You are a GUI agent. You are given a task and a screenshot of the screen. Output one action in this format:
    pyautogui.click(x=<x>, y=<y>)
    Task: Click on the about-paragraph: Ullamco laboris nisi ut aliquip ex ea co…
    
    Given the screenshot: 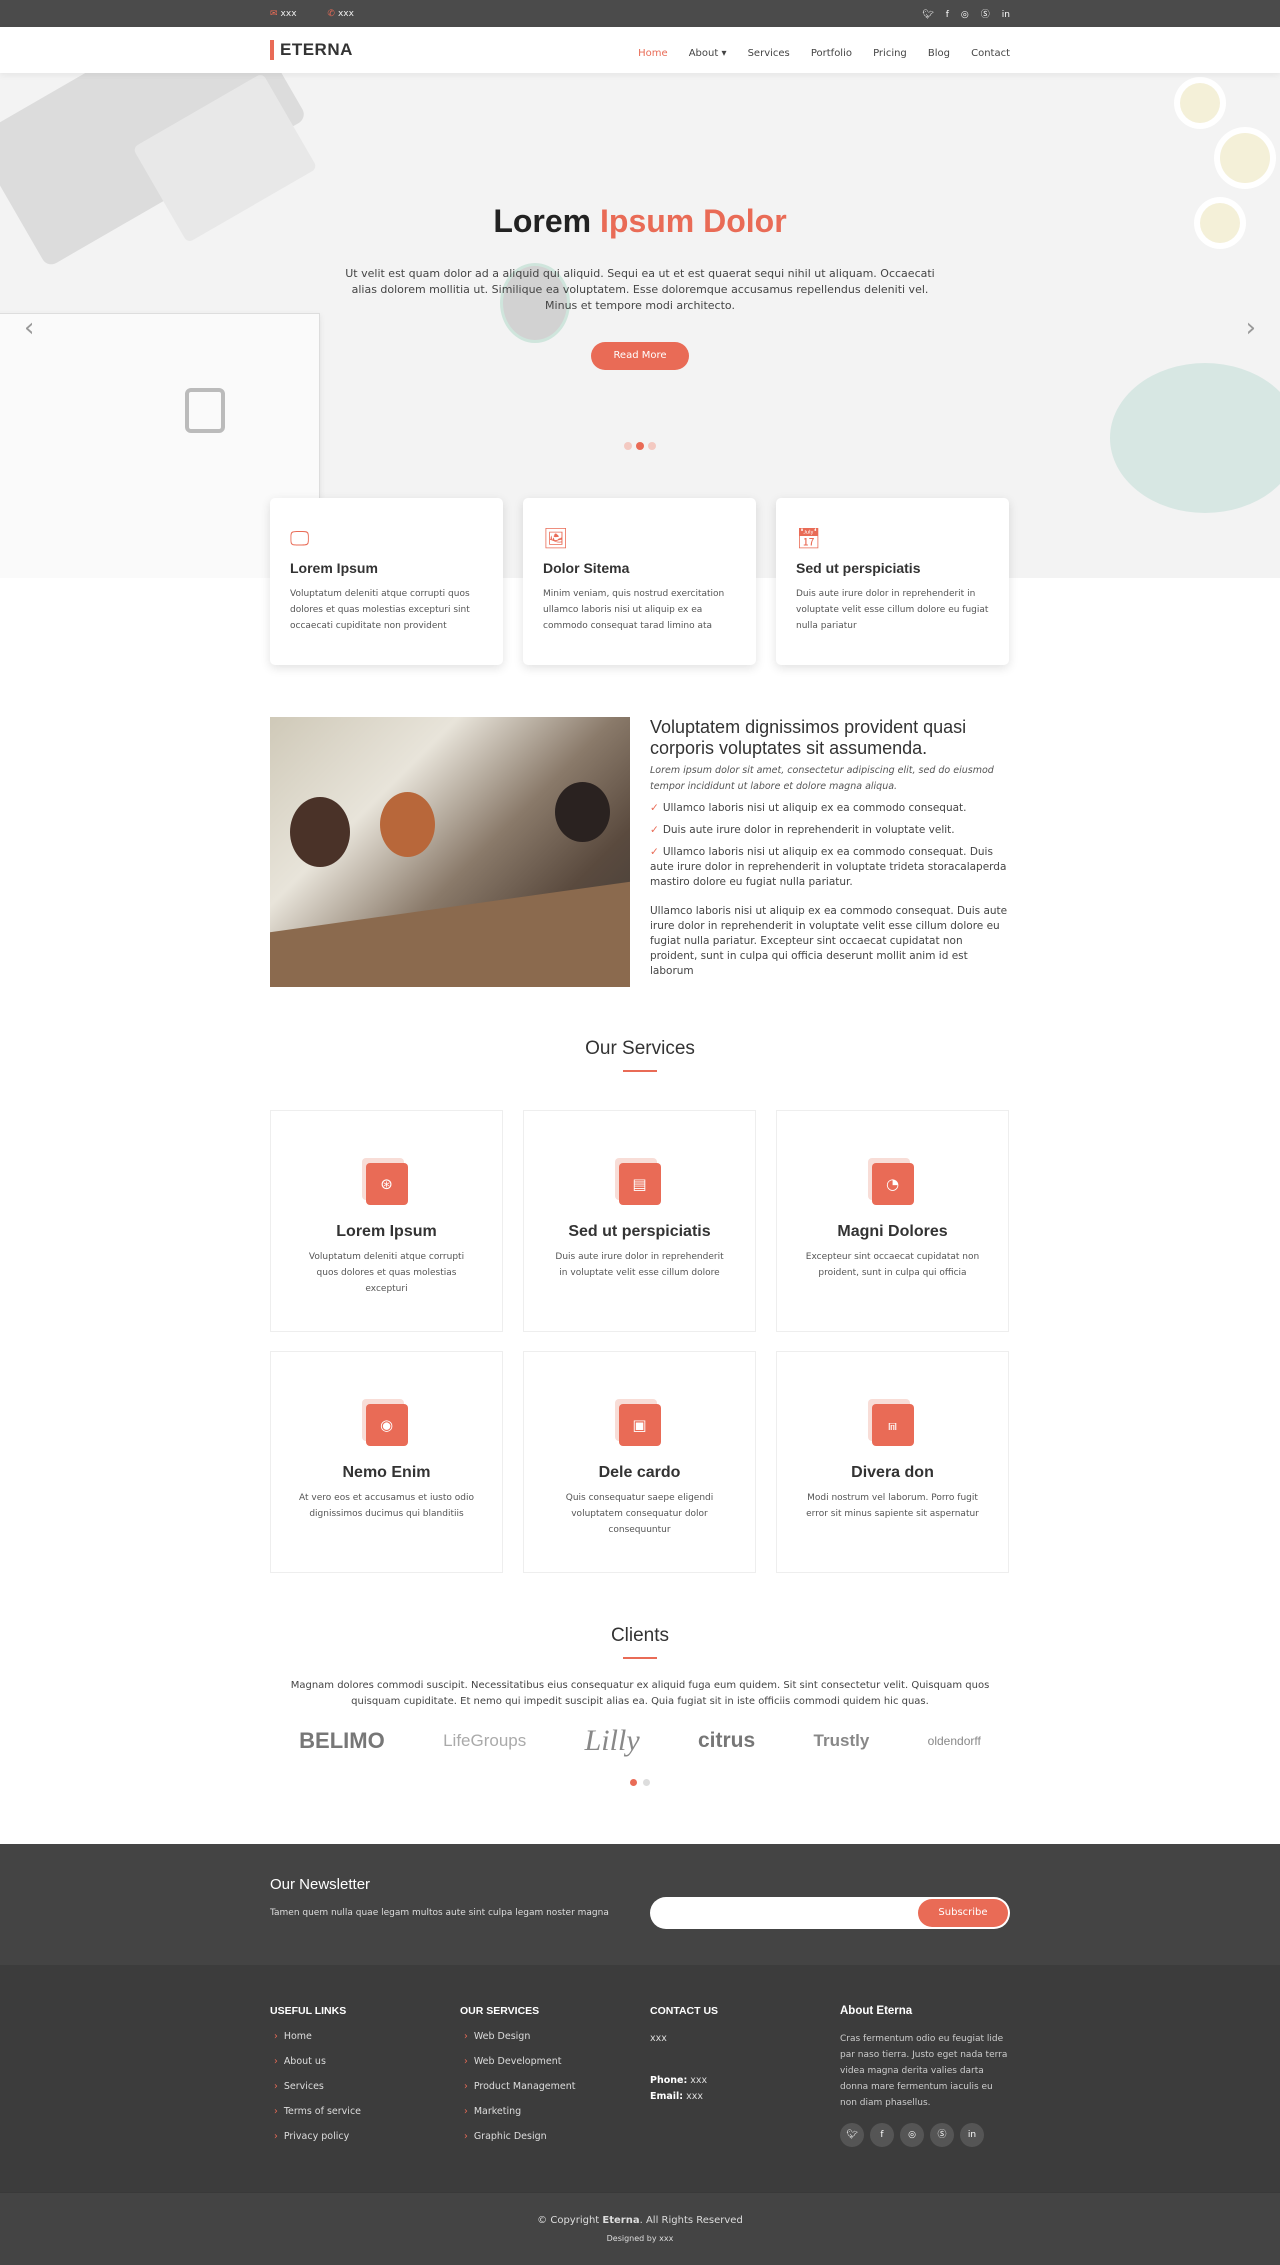 What is the action you would take?
    pyautogui.click(x=829, y=941)
    